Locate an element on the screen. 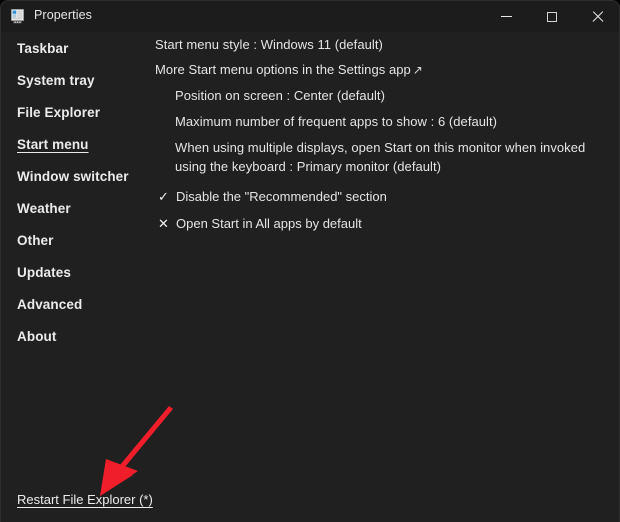 This screenshot has width=620, height=522. maximize-button is located at coordinates (552, 16).